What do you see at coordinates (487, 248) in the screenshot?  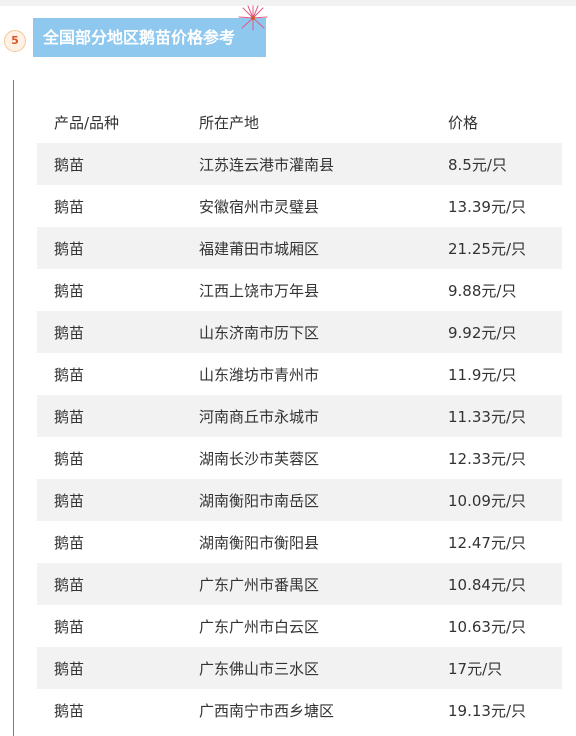 I see `cell-price: 21.25元/只` at bounding box center [487, 248].